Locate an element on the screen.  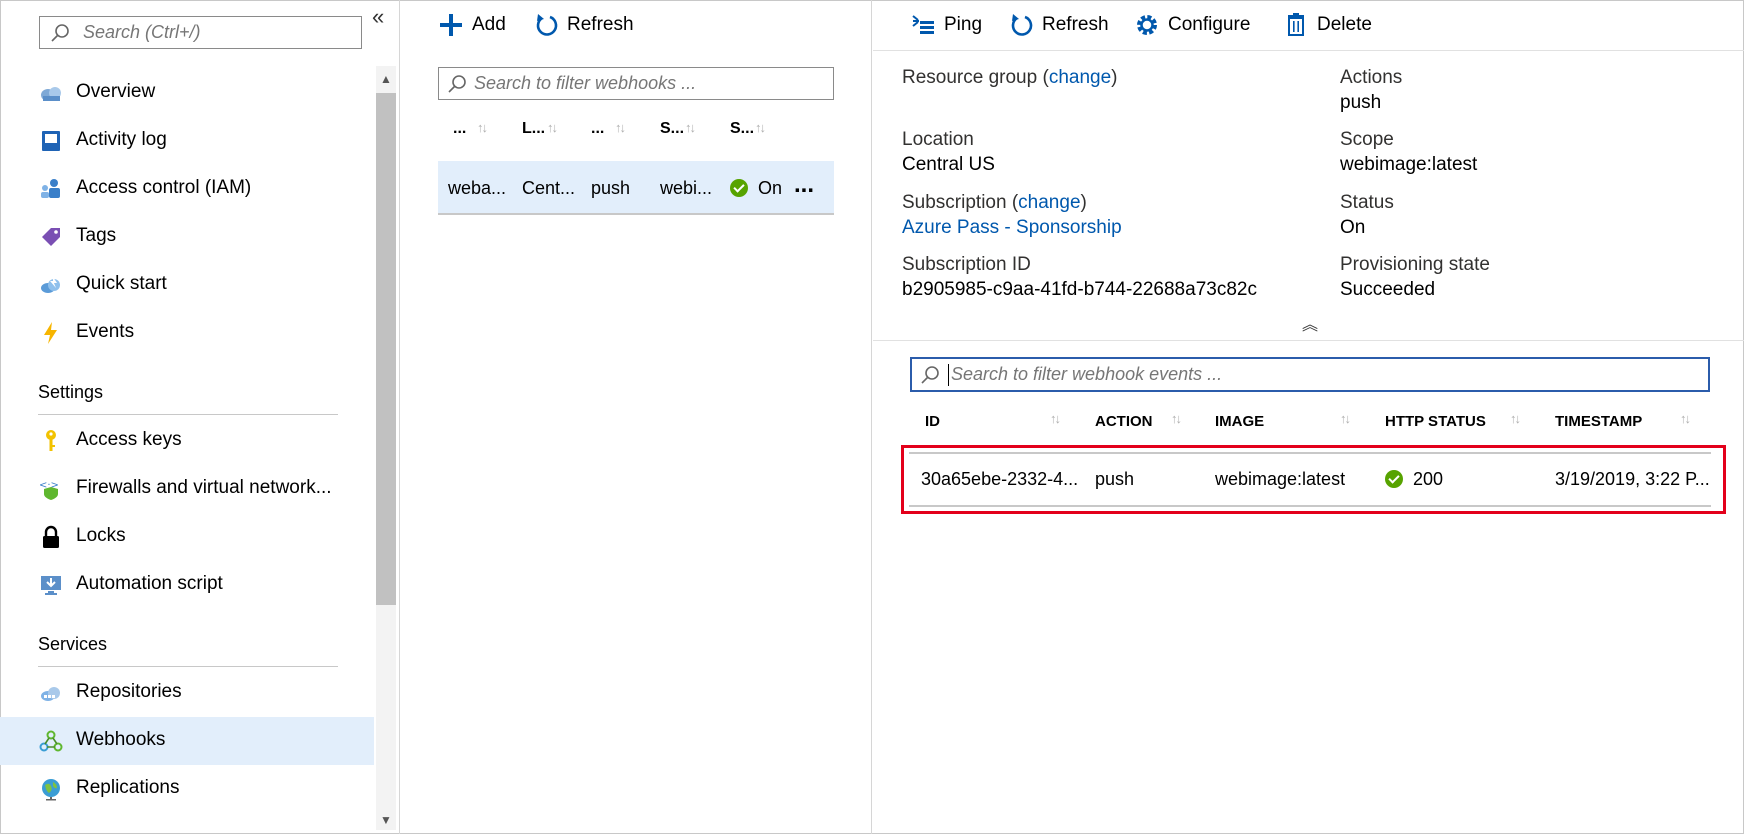
change-resource-group-link: change is located at coordinates (1080, 77).